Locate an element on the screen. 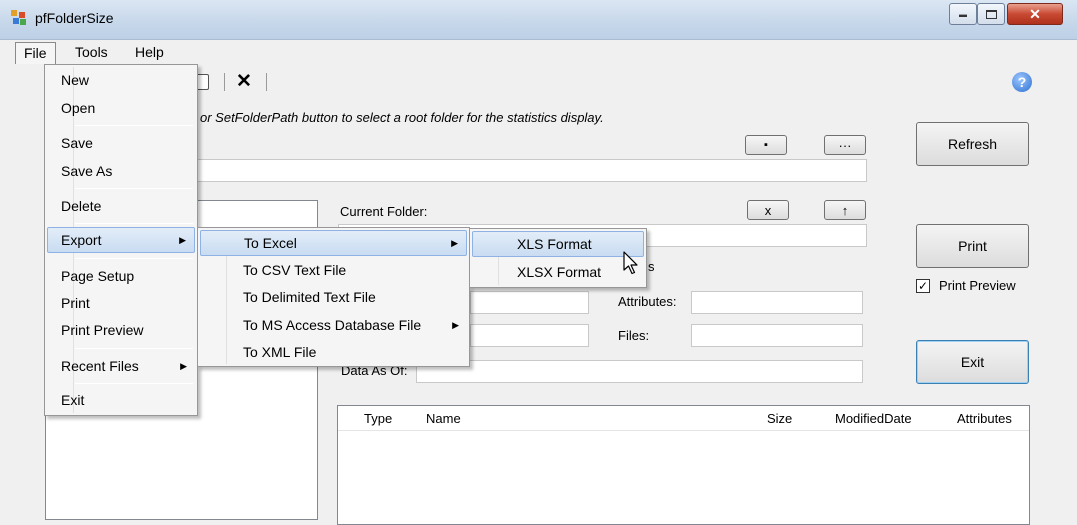 The height and width of the screenshot is (525, 1077). menu-file: File is located at coordinates (35, 53).